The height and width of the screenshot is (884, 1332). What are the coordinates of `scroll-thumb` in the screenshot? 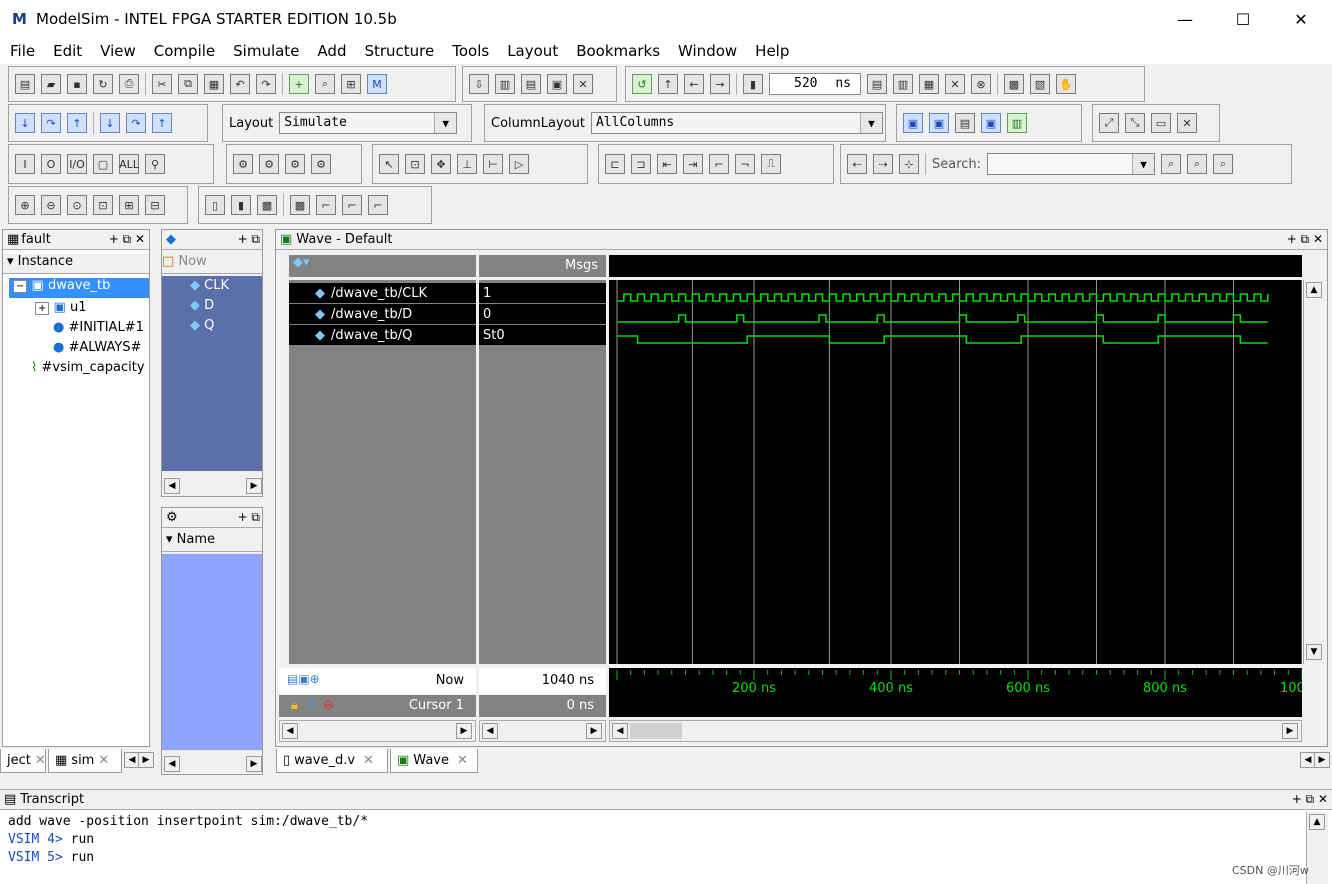 It's located at (656, 731).